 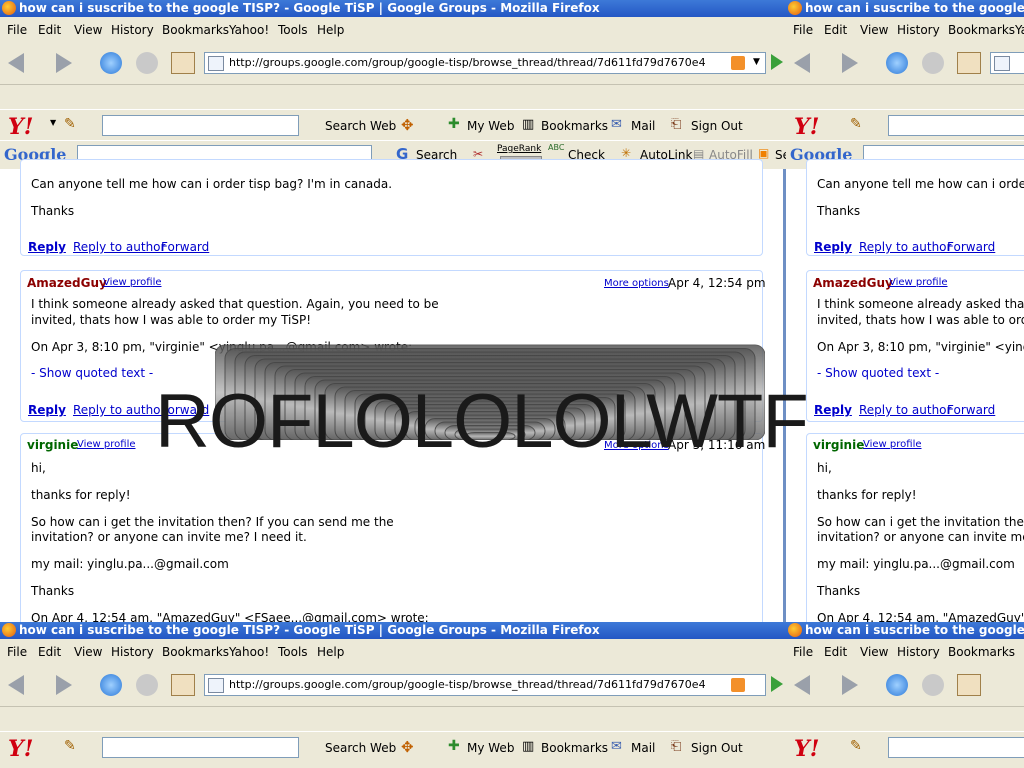 I want to click on back-icon-bottom, so click(x=16, y=685).